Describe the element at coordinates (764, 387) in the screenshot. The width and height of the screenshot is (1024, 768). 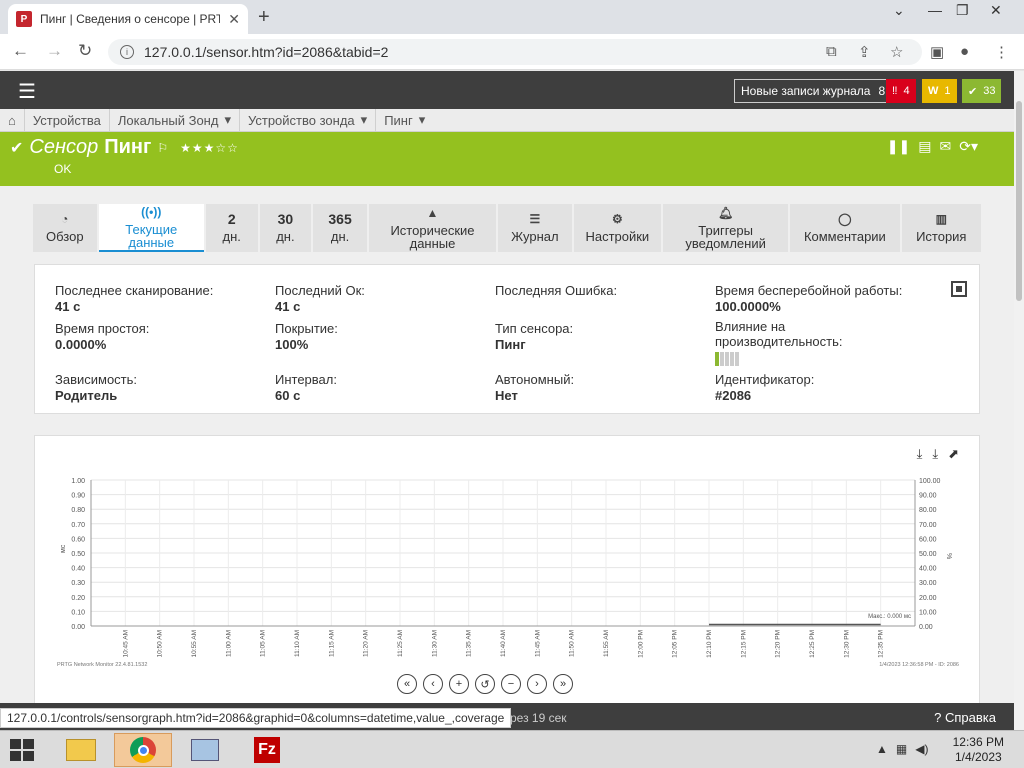
I see `id-field: Идентификатор: #2086` at that location.